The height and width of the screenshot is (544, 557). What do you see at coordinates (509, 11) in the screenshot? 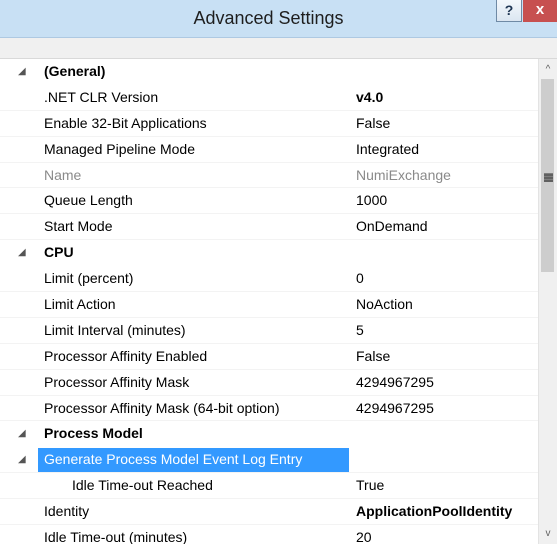
I see `help-button: ?` at bounding box center [509, 11].